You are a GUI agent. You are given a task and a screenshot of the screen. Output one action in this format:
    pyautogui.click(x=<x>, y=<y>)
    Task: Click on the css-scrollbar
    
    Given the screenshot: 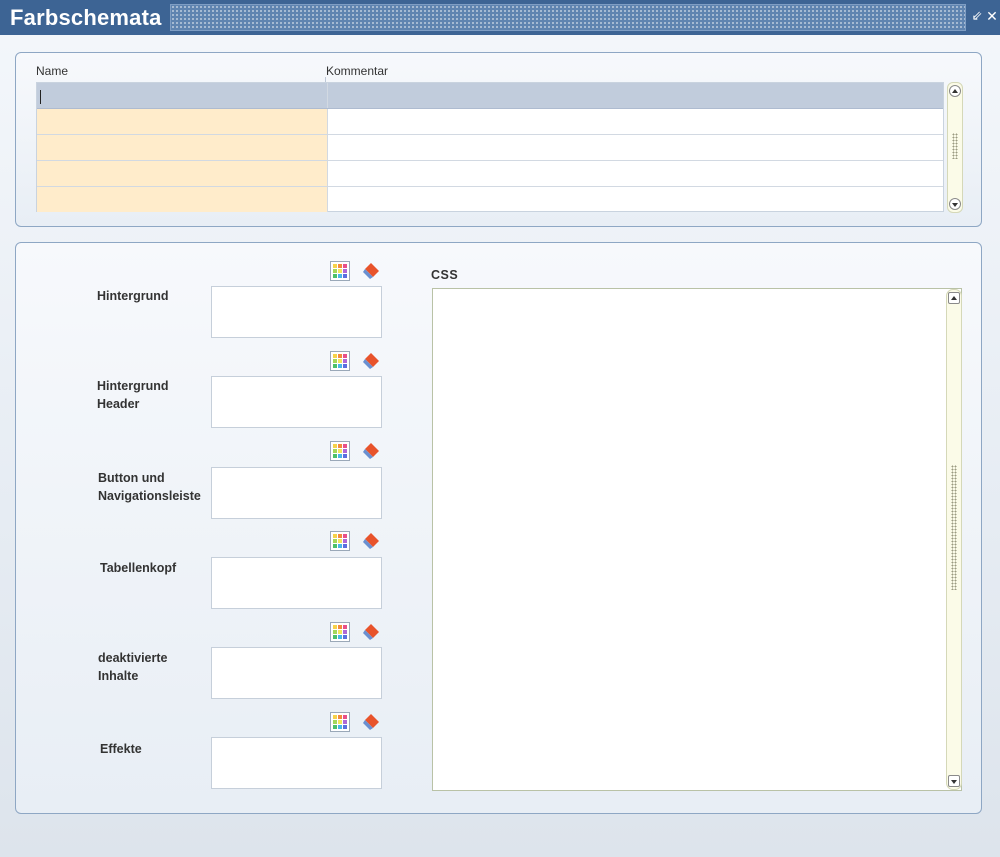 What is the action you would take?
    pyautogui.click(x=954, y=539)
    